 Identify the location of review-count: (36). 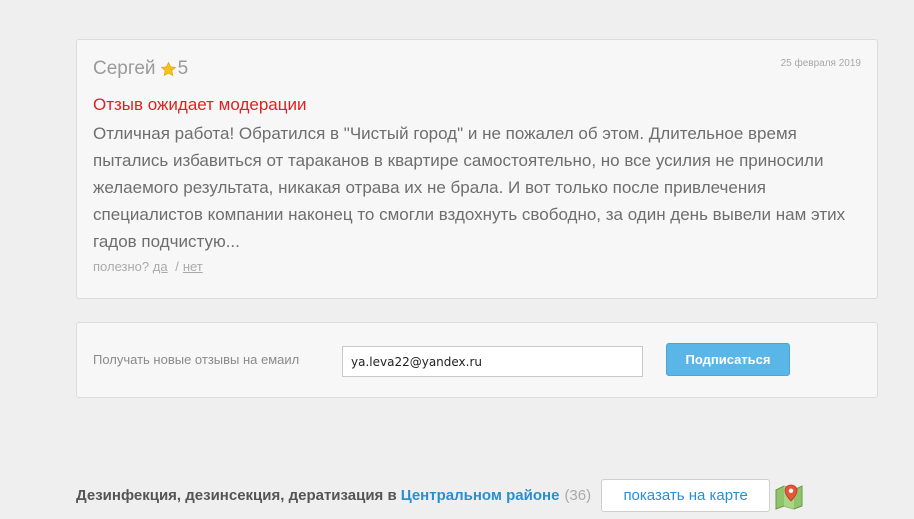
(578, 495).